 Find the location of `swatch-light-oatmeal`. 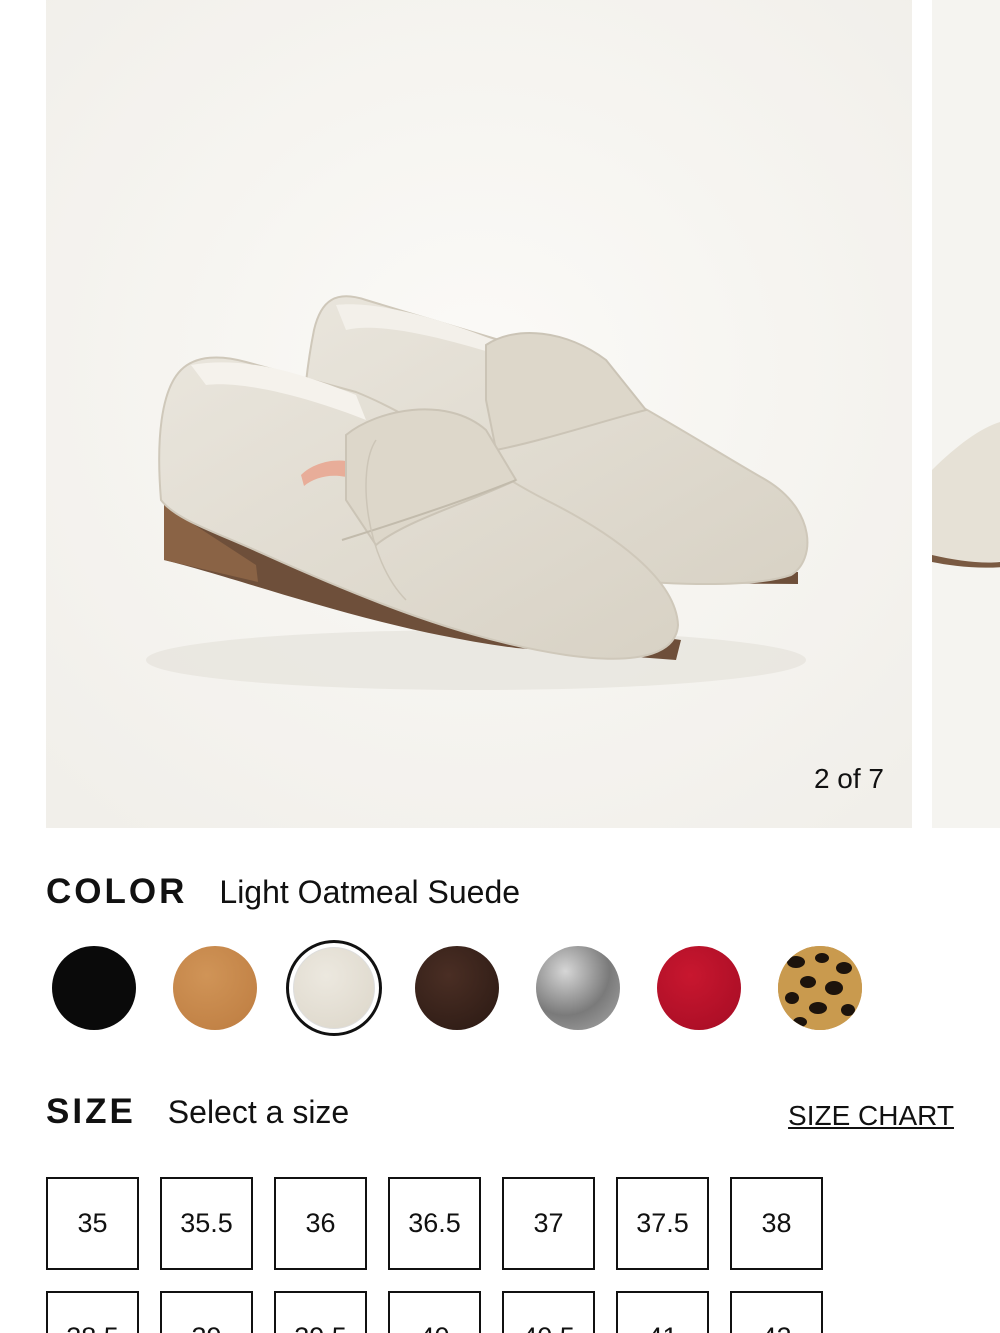

swatch-light-oatmeal is located at coordinates (334, 988).